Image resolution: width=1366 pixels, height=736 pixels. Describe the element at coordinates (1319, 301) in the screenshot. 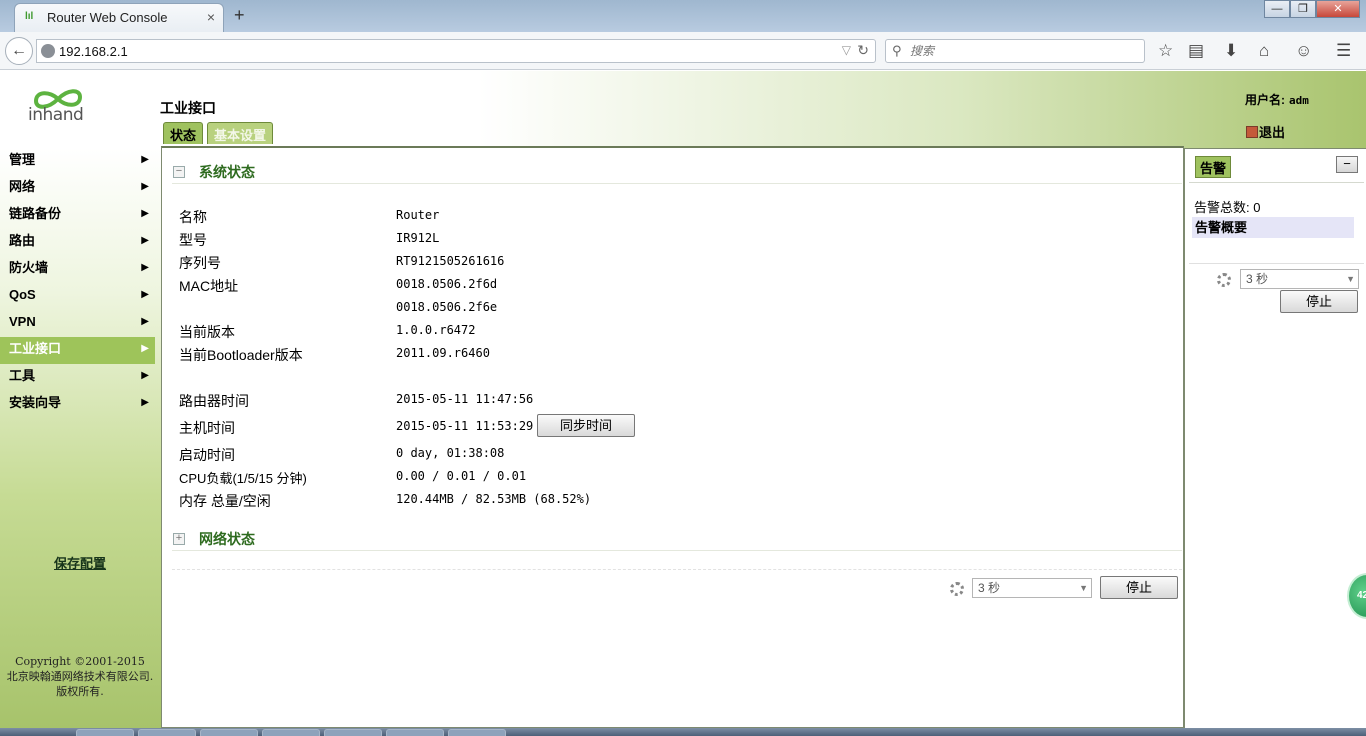

I see `alarm-stop-button: 停止` at that location.